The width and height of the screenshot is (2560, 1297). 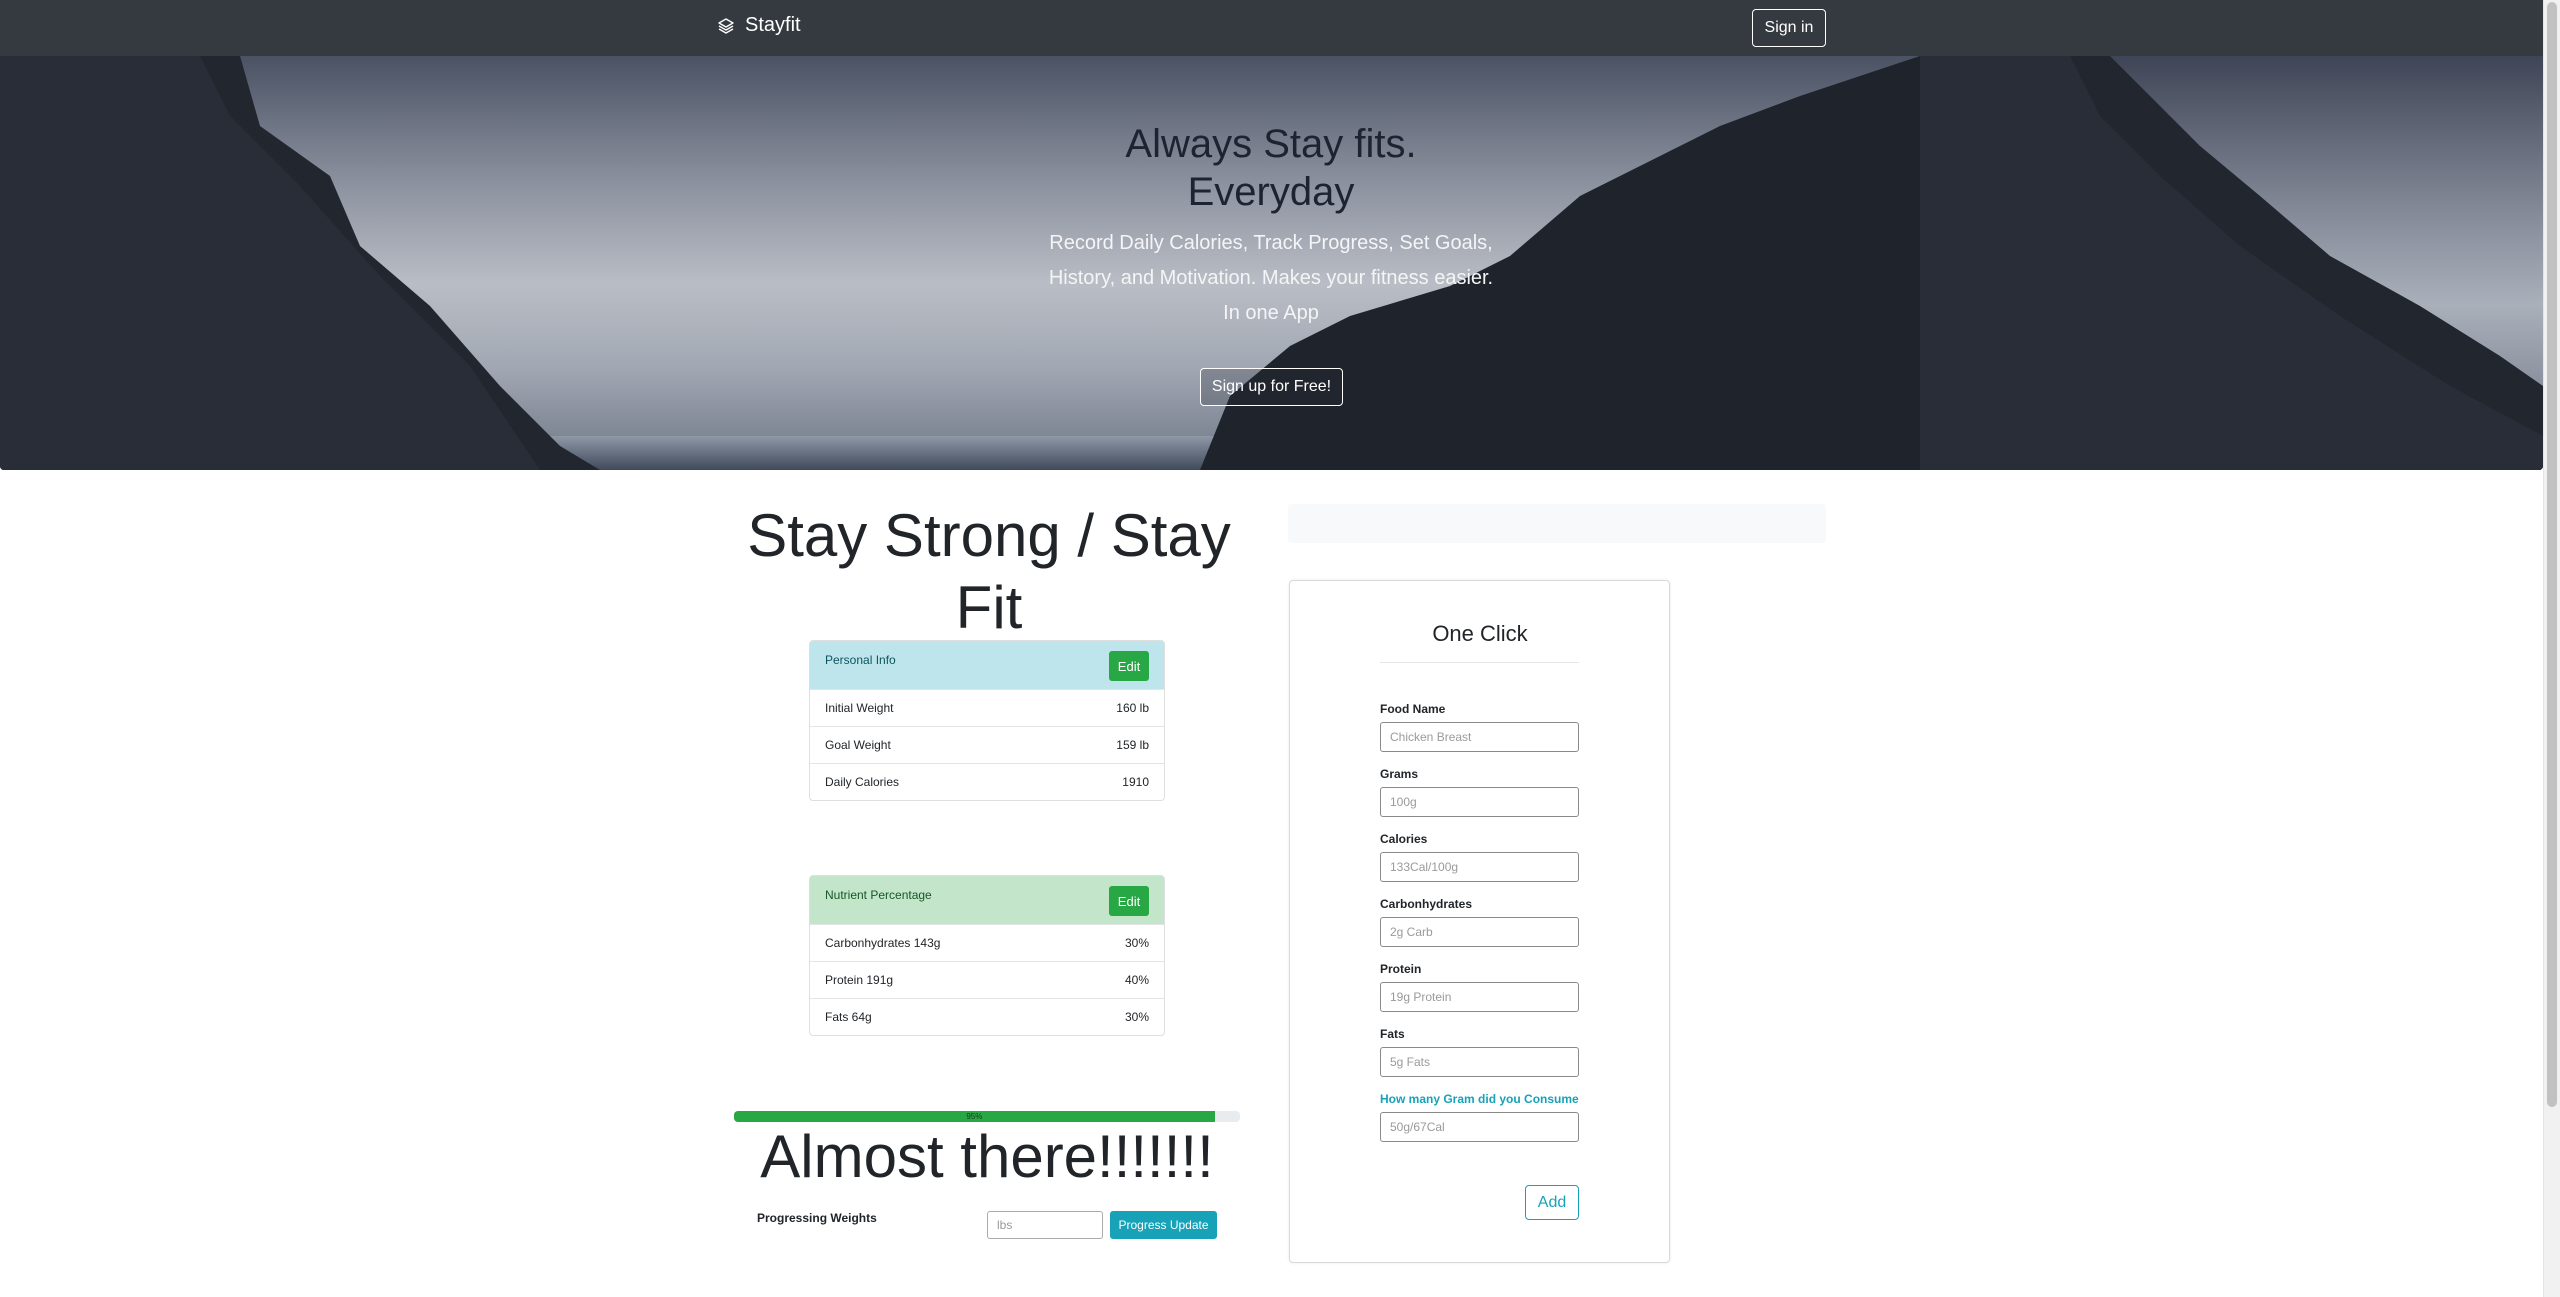 What do you see at coordinates (1479, 997) in the screenshot?
I see `protein-input: 19g Protein` at bounding box center [1479, 997].